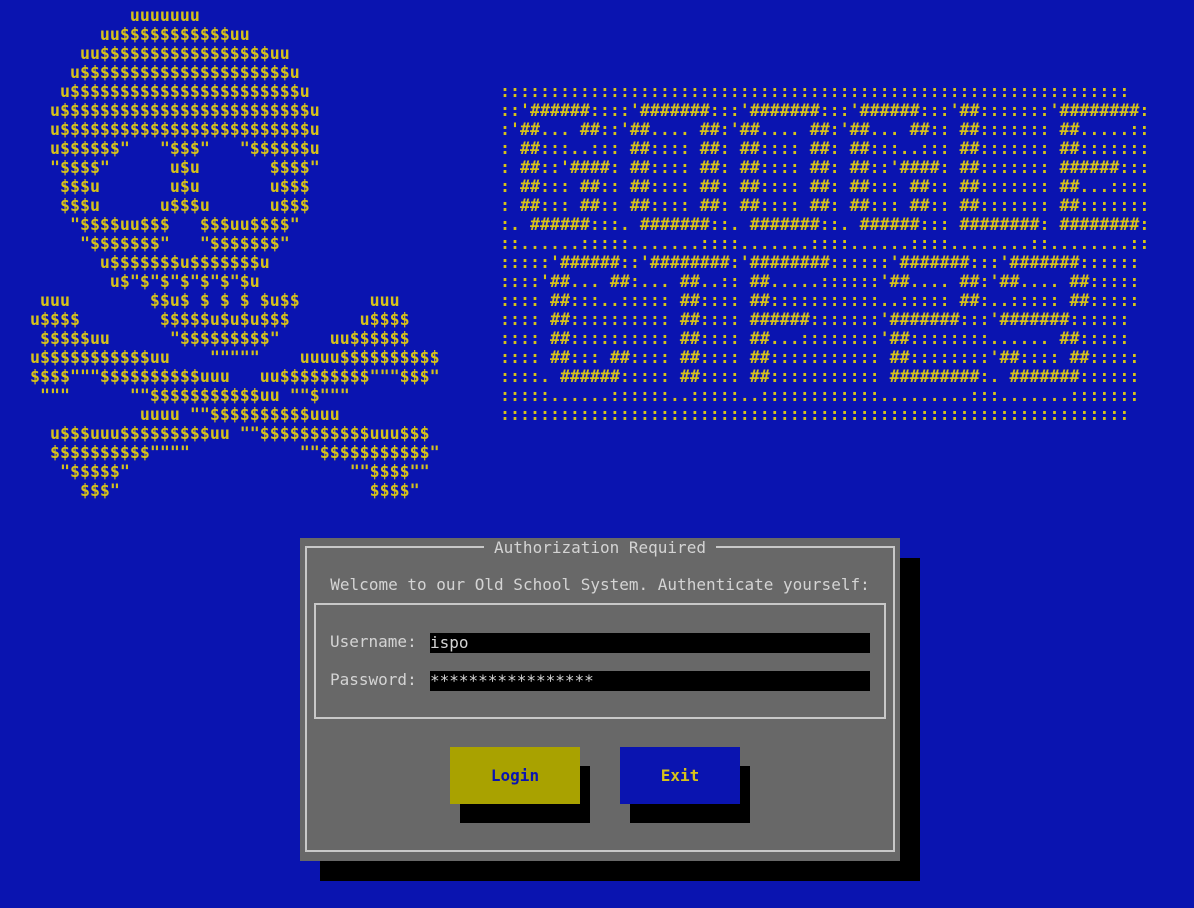 Image resolution: width=1194 pixels, height=908 pixels. I want to click on password-label: Password:, so click(373, 679).